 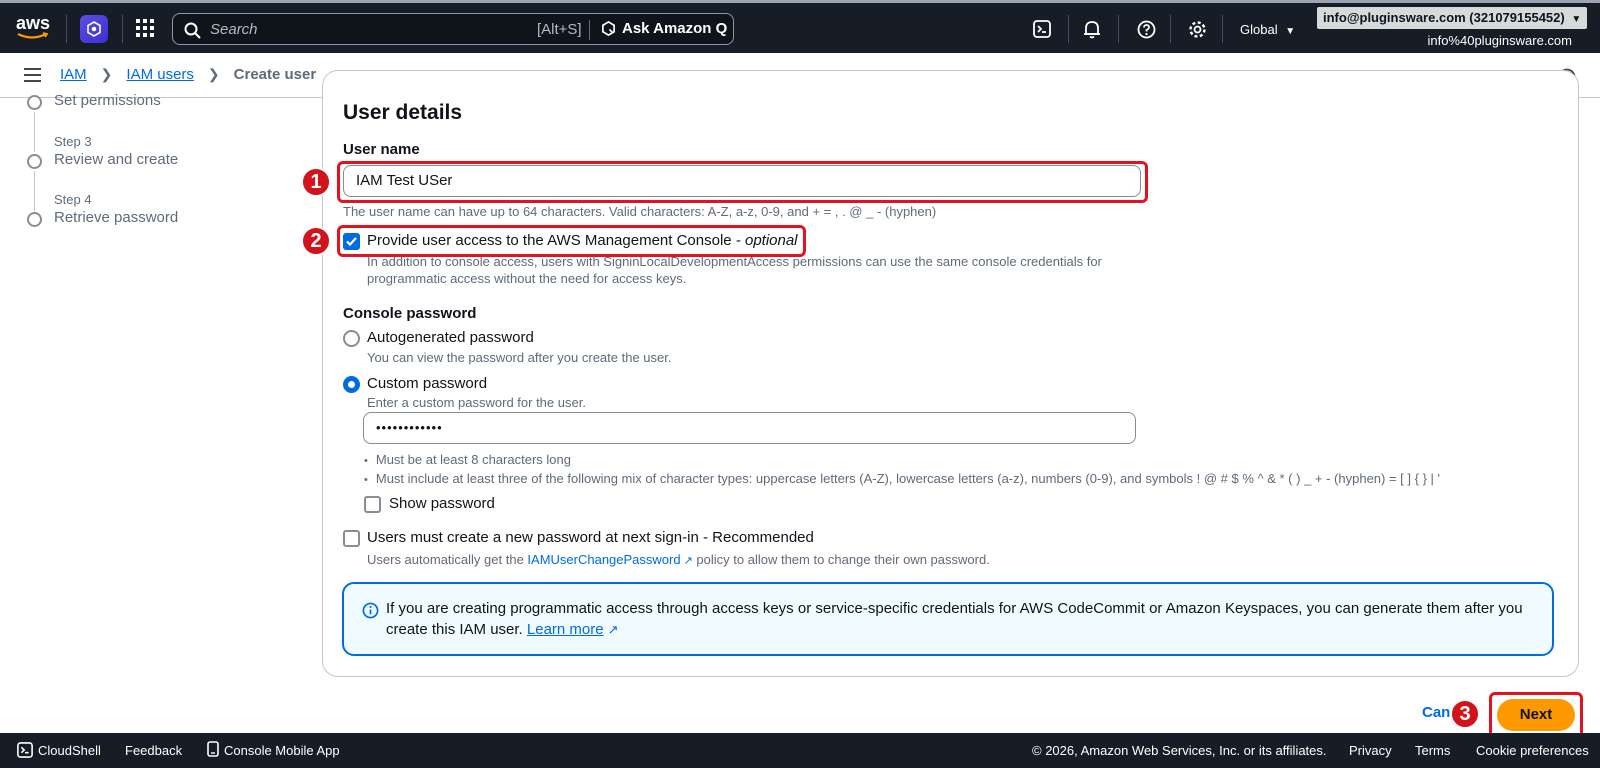 What do you see at coordinates (403, 112) in the screenshot?
I see `panel-title: User details` at bounding box center [403, 112].